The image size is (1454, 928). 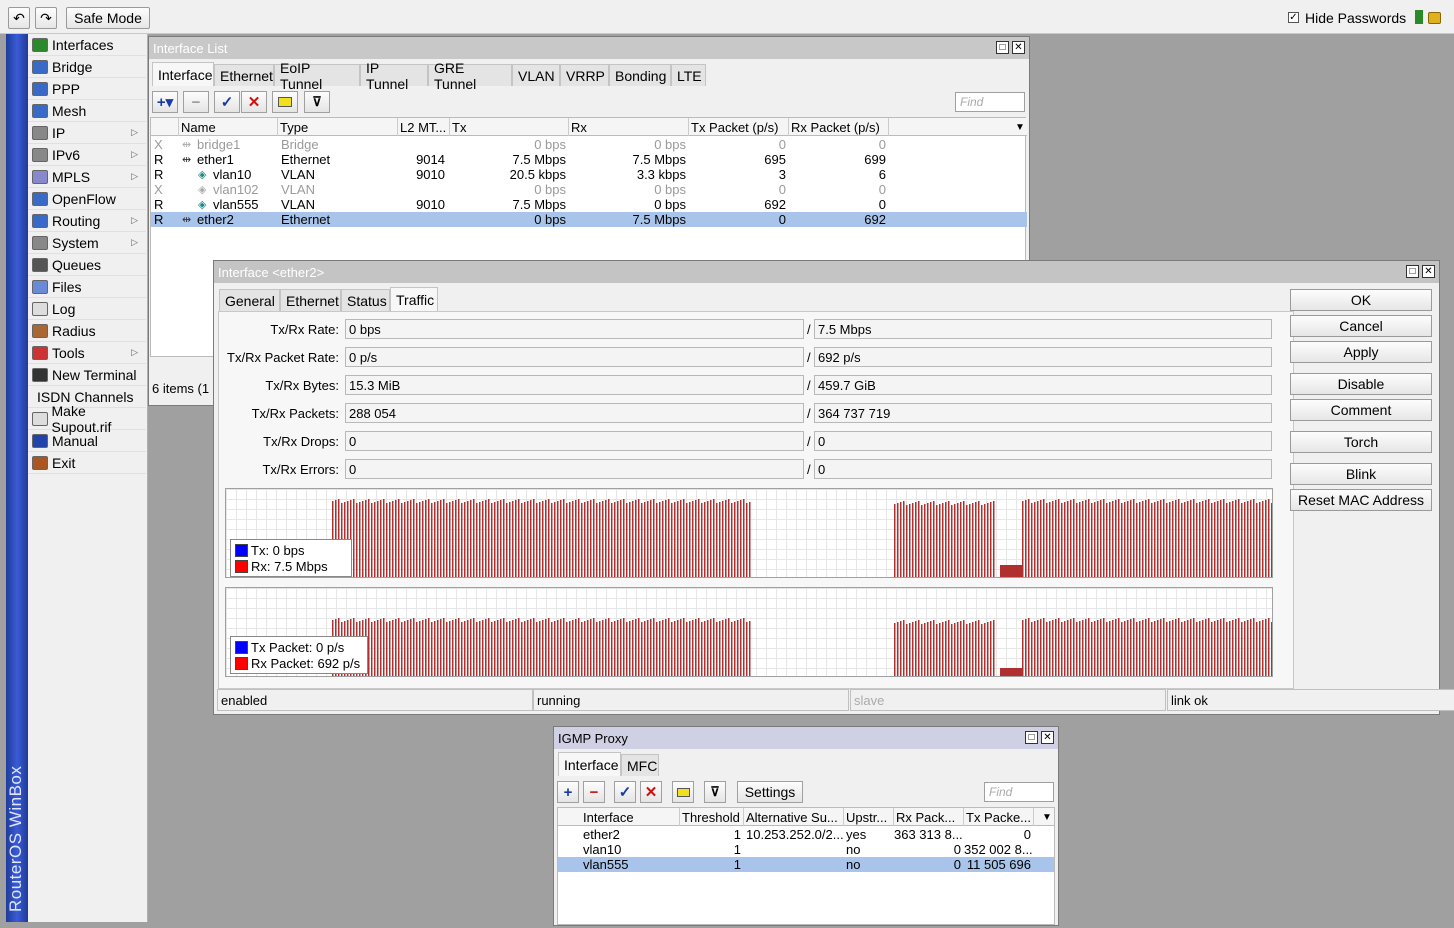 I want to click on sidebar-item-new-terminal: New Terminal, so click(x=87, y=375).